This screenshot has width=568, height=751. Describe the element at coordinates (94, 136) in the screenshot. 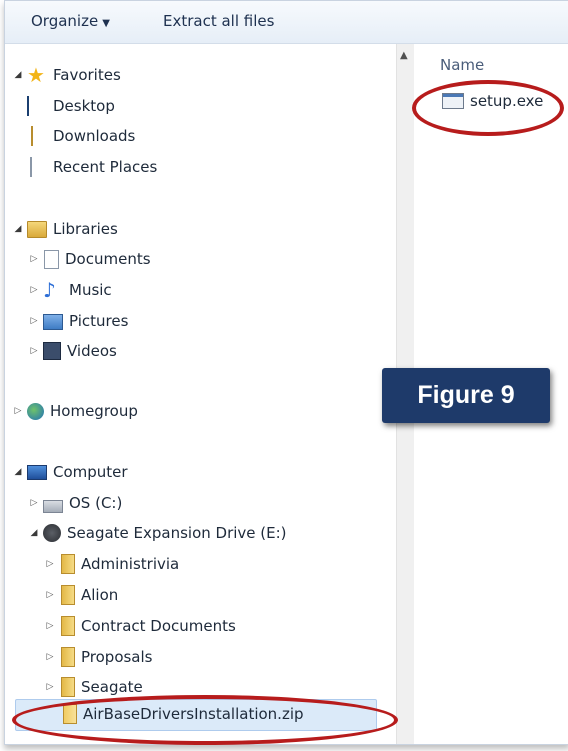

I see `nav-label: Downloads` at that location.